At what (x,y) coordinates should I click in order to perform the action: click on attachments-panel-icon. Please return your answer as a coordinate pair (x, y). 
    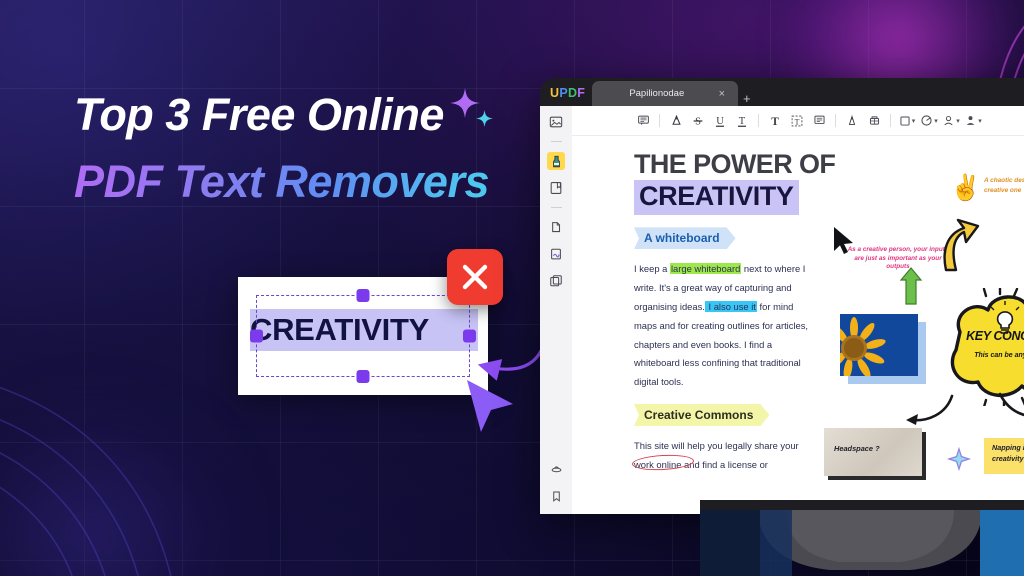
    Looking at the image, I should click on (556, 227).